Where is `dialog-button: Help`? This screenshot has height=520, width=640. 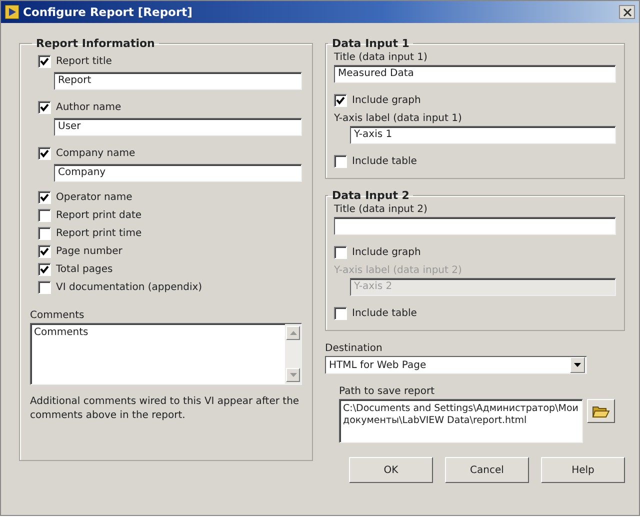 dialog-button: Help is located at coordinates (583, 470).